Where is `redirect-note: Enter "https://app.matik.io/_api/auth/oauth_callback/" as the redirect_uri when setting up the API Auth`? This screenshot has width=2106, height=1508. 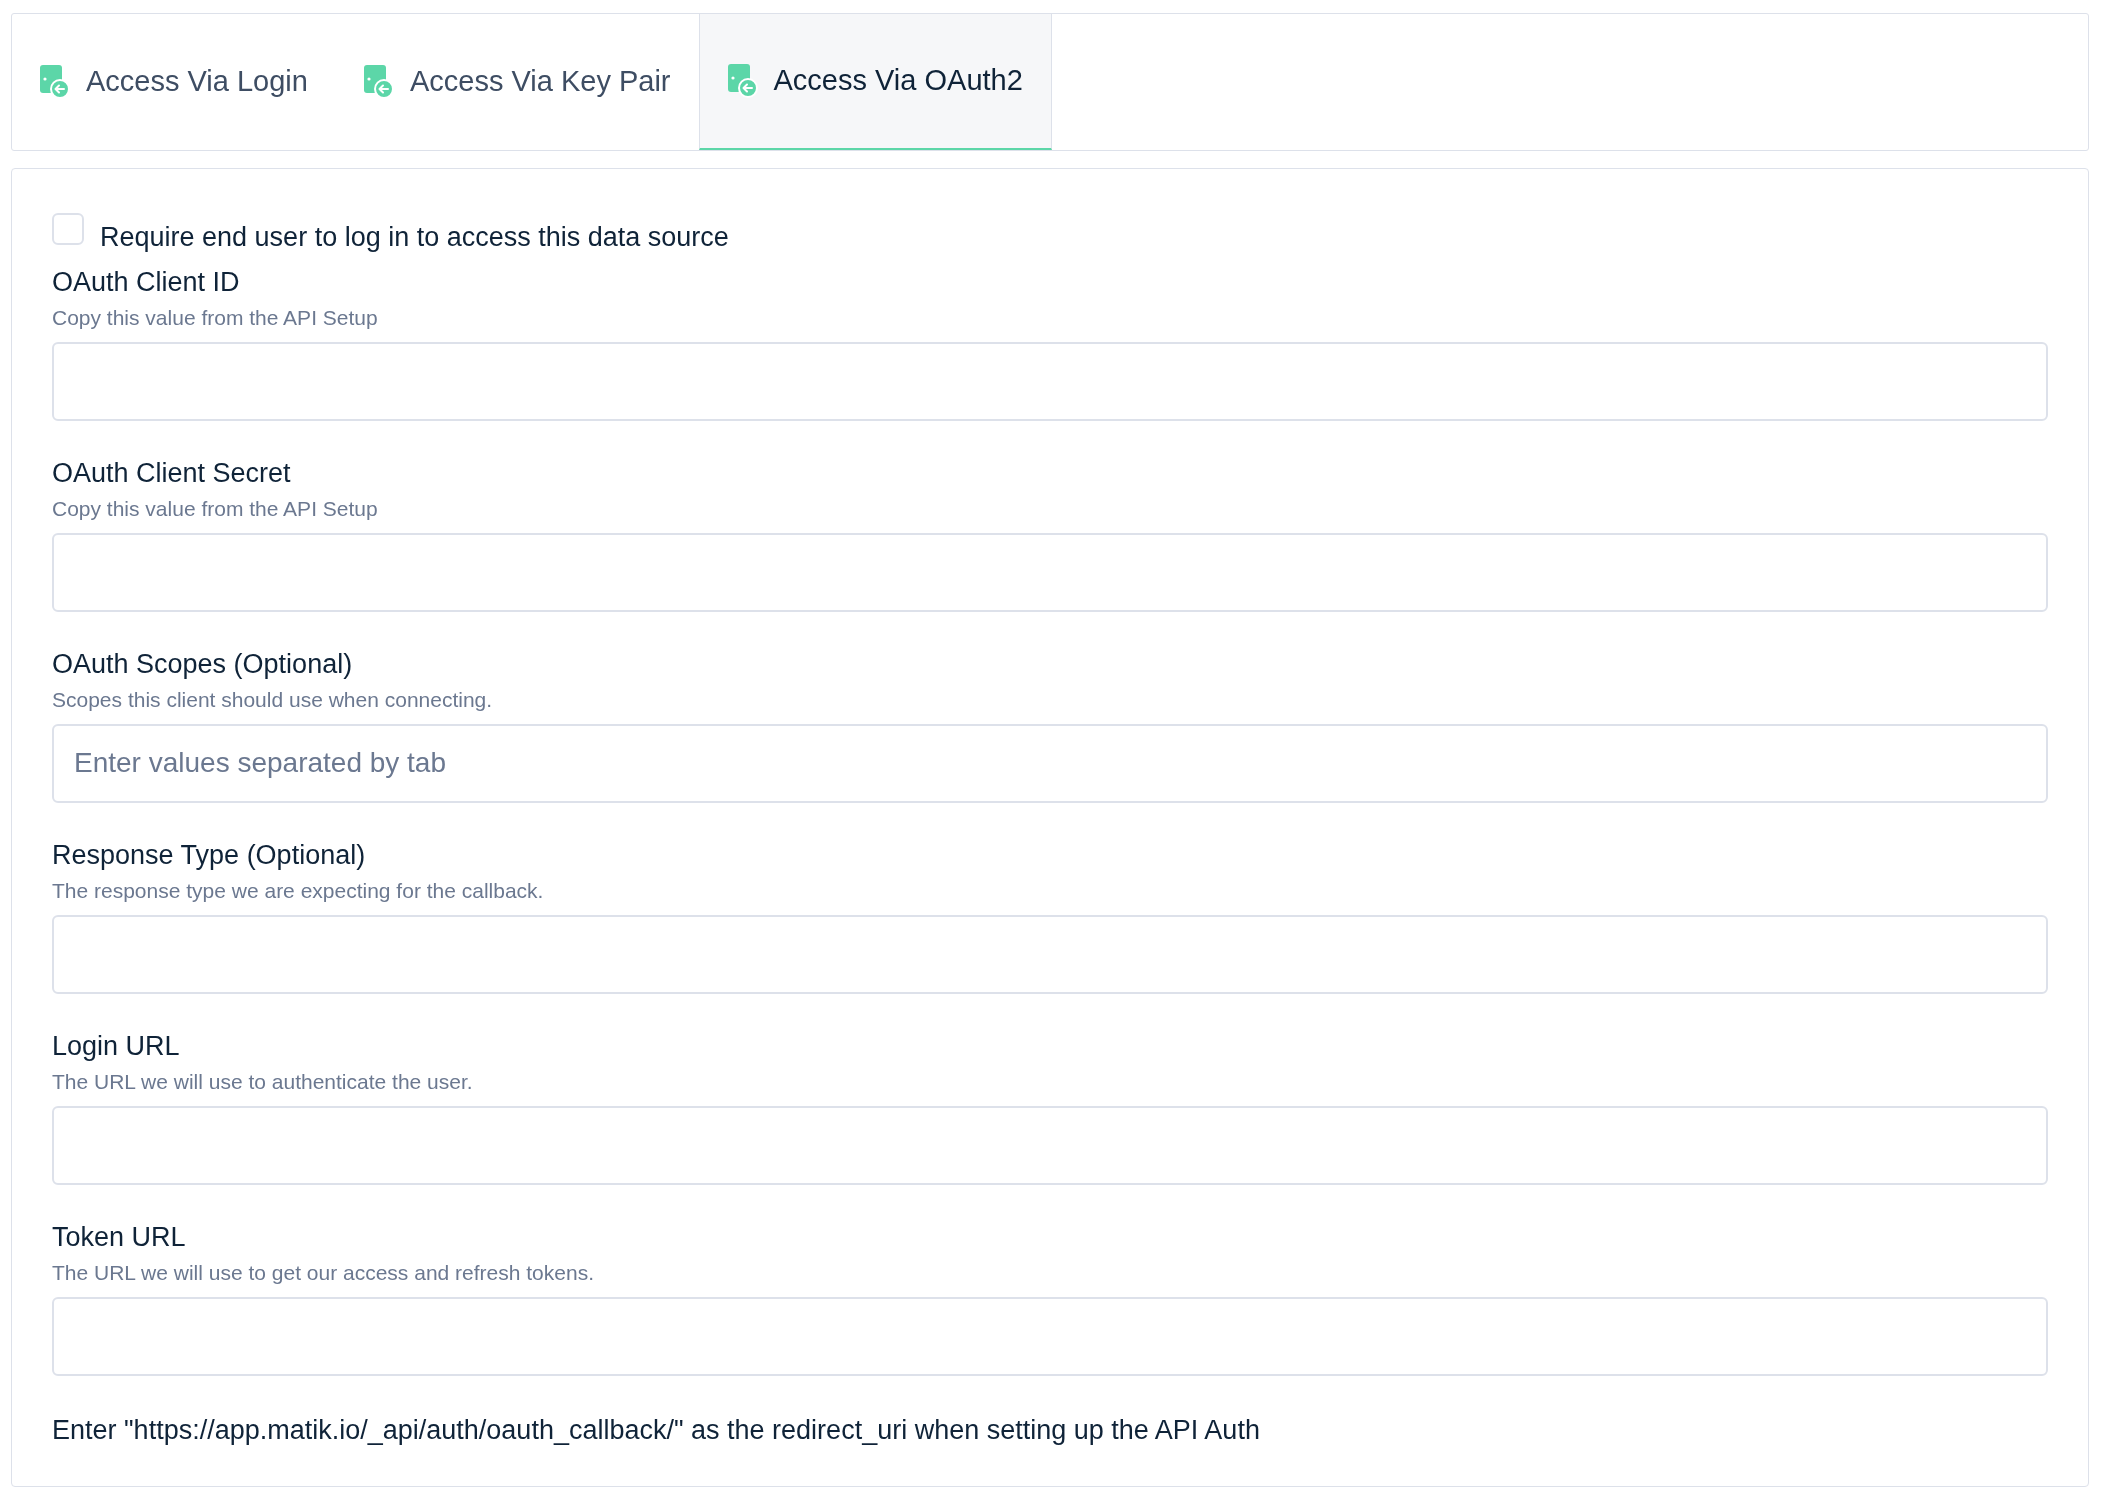 redirect-note: Enter "https://app.matik.io/_api/auth/oauth_callback/" as the redirect_uri when setting up the API Auth is located at coordinates (656, 1430).